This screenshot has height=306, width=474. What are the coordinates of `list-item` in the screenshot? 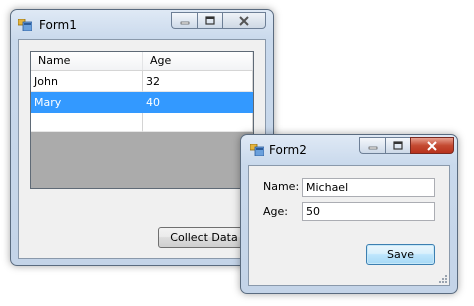 It's located at (142, 122).